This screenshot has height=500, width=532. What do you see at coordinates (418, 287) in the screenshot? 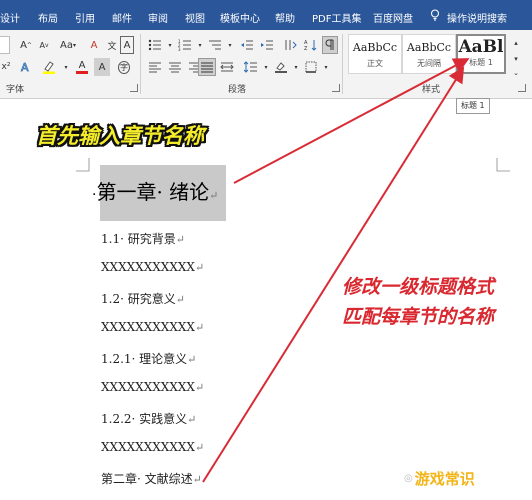
I see `callout-modify-heading-line-1: 修改一级标题格式` at bounding box center [418, 287].